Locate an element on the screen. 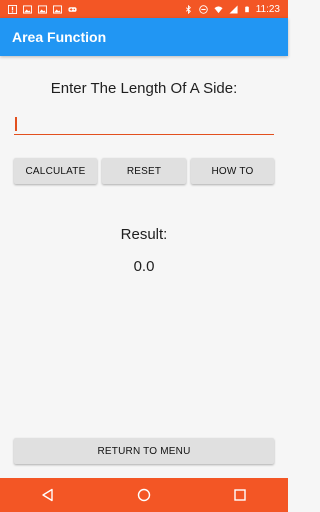  notification-icons is located at coordinates (38, 9).